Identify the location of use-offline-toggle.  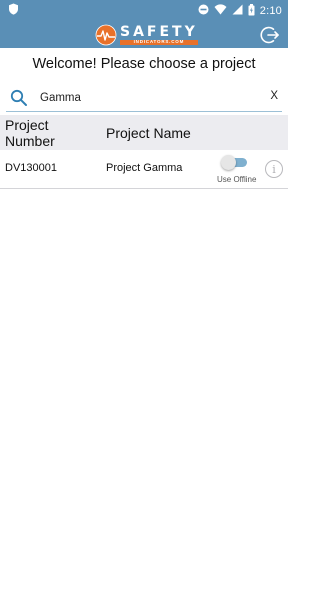
(234, 162).